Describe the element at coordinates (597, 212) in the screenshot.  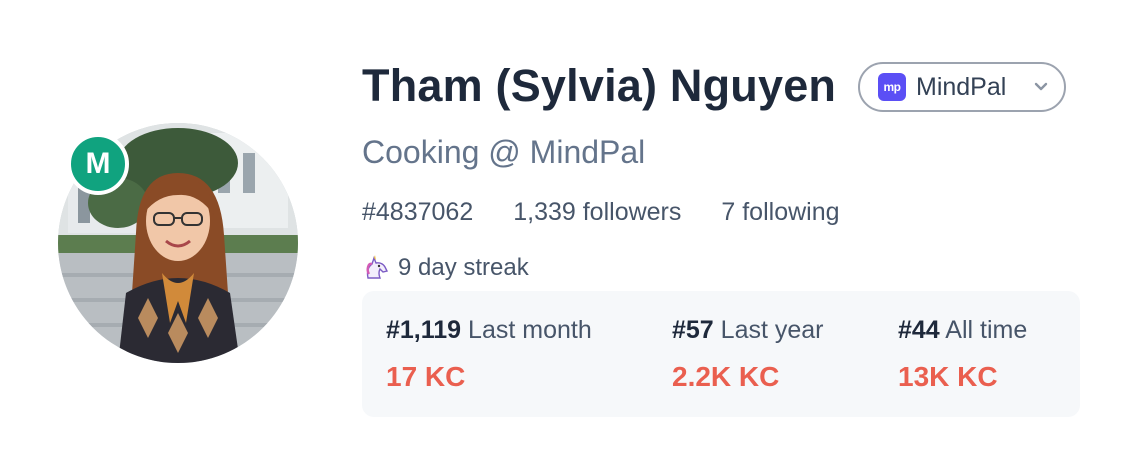
I see `followers-link: 1,339 followers` at that location.